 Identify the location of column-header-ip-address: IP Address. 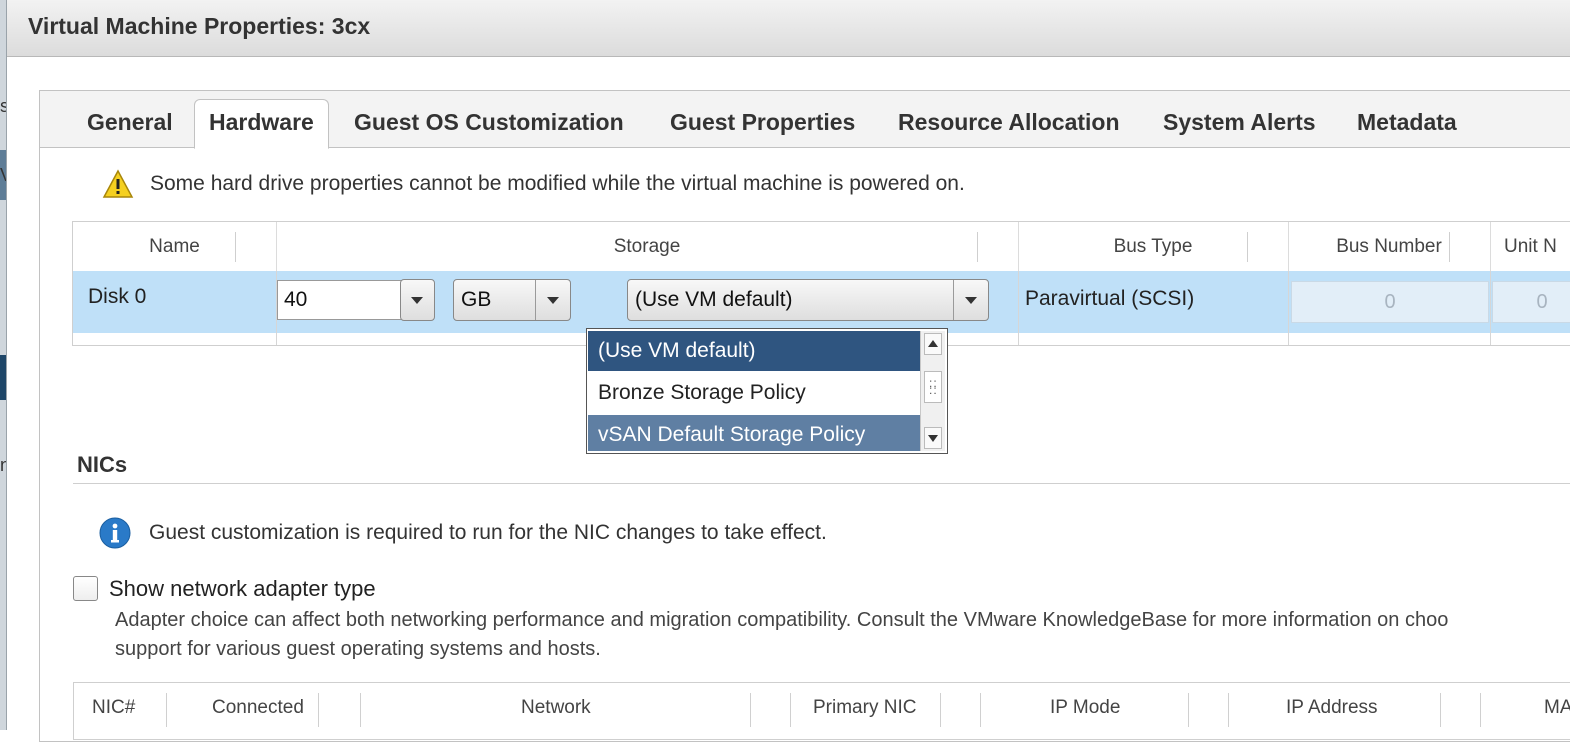
(1332, 708).